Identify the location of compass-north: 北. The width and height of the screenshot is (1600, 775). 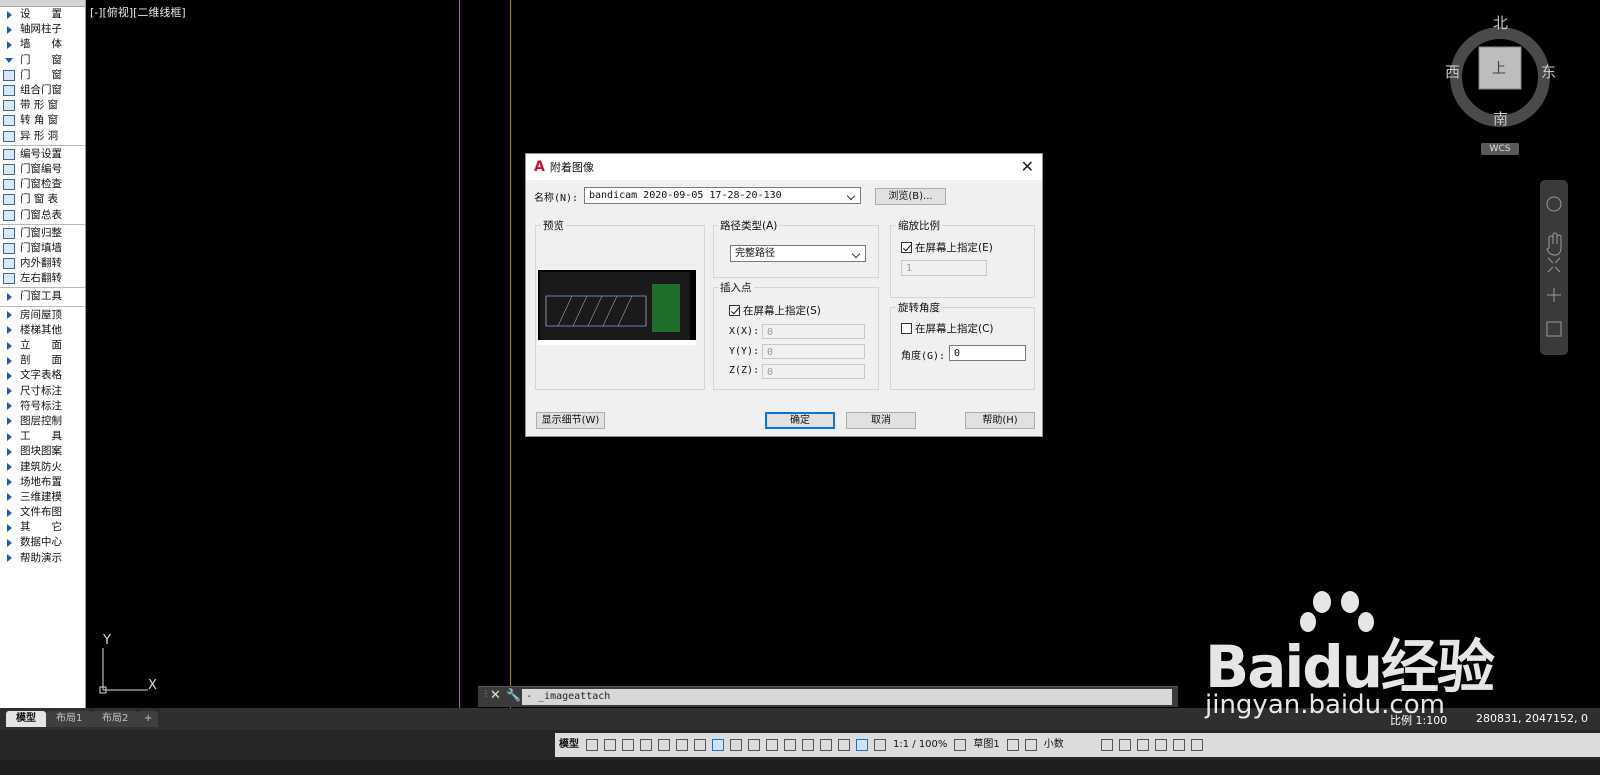
(1500, 22).